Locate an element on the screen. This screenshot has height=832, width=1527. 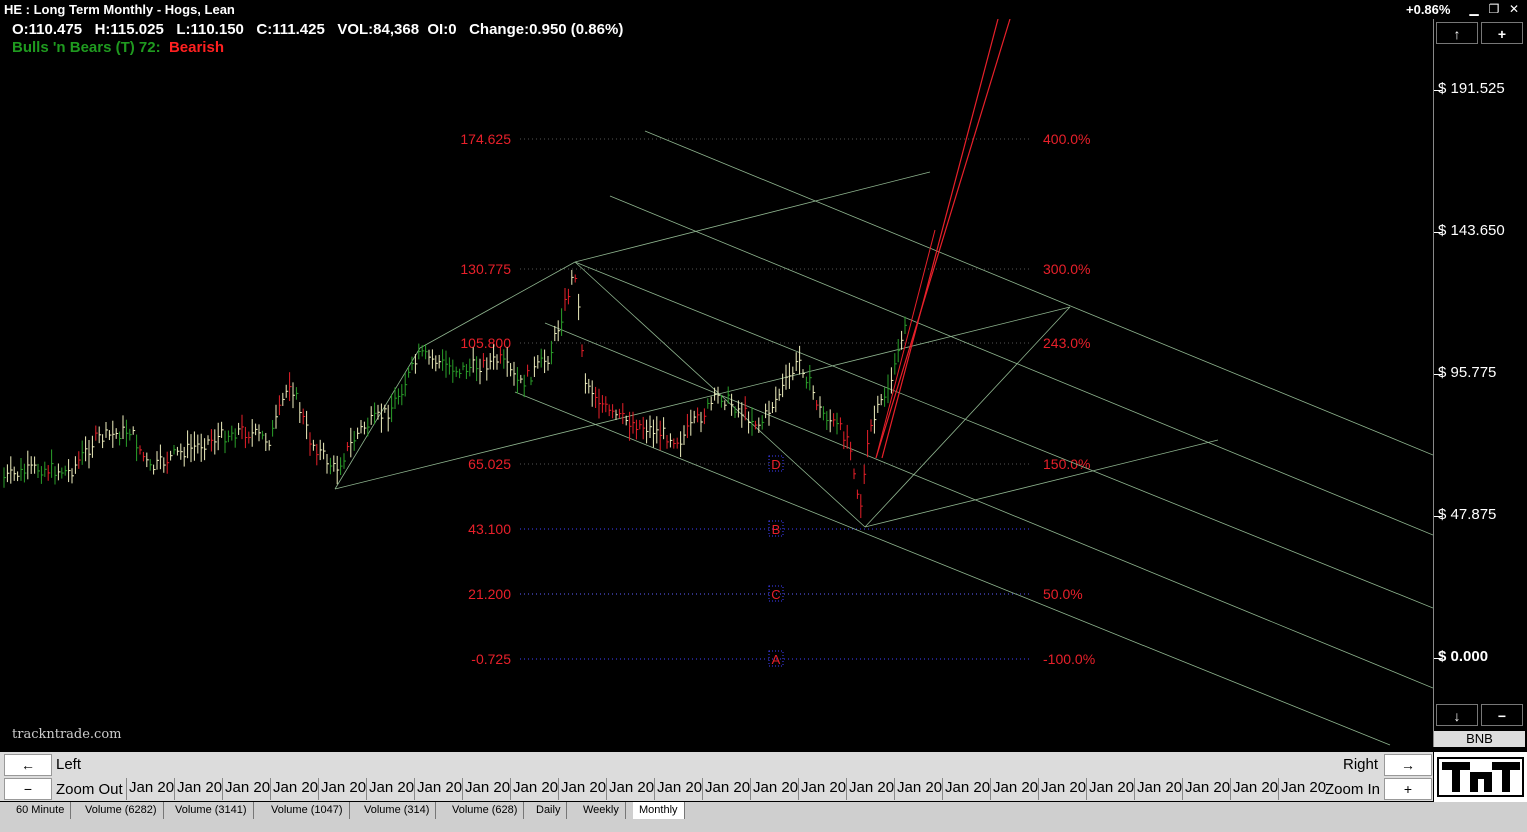
restore-icon: ❐ is located at coordinates (1494, 9).